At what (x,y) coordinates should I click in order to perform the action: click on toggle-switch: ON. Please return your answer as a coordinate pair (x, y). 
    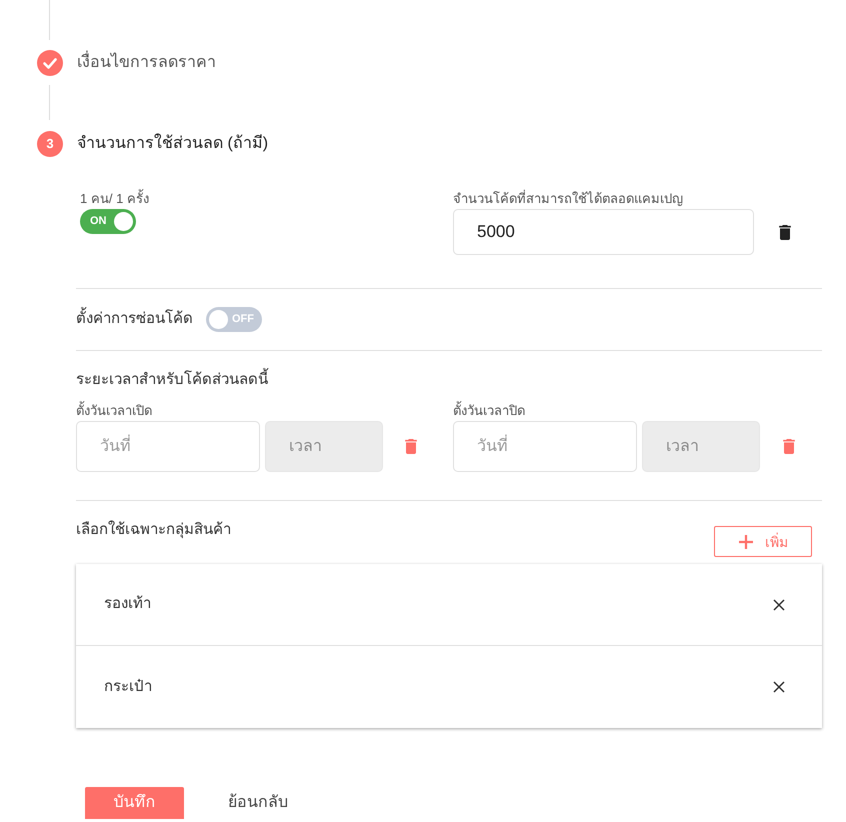
    Looking at the image, I should click on (108, 221).